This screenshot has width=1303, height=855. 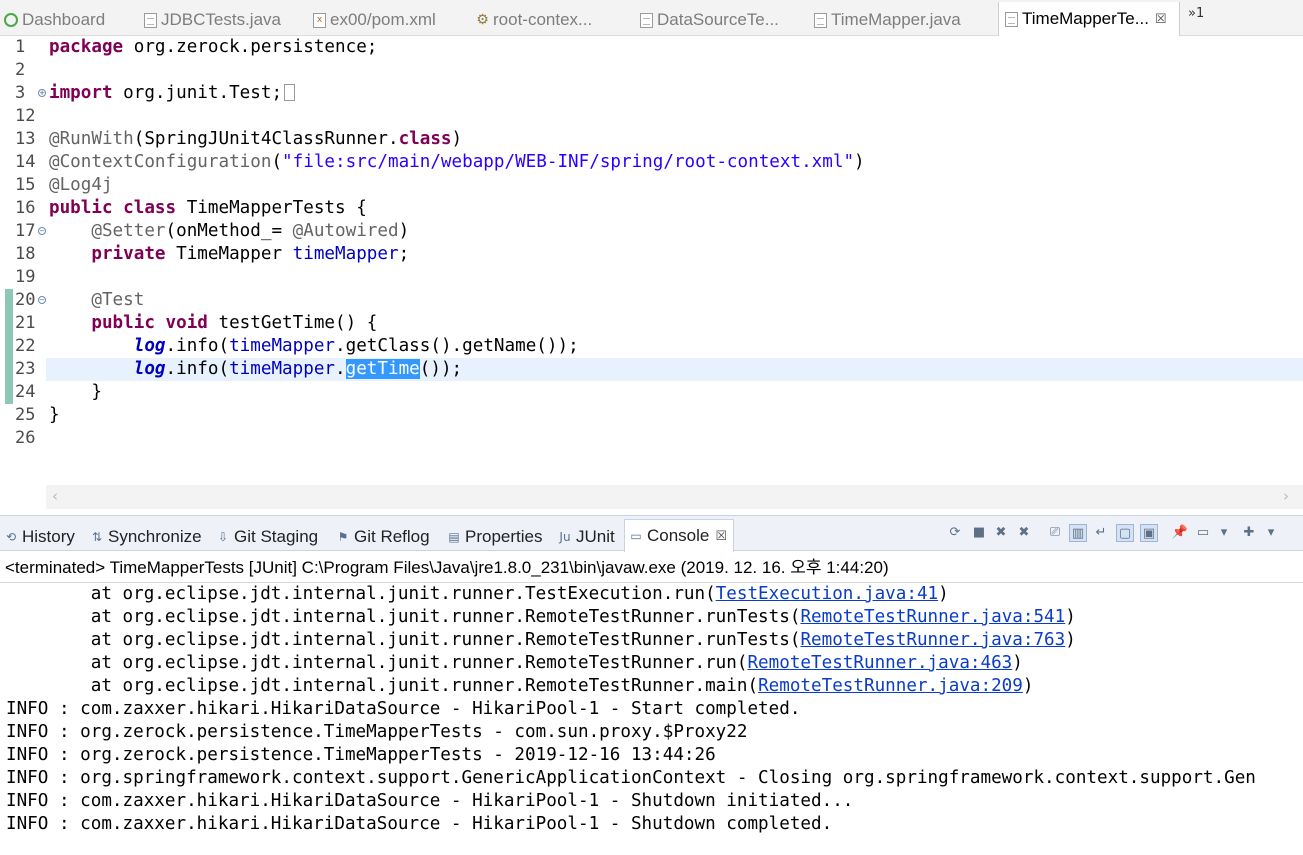 I want to click on tab-git-reflog: ⚑ Git Reflog, so click(x=383, y=537).